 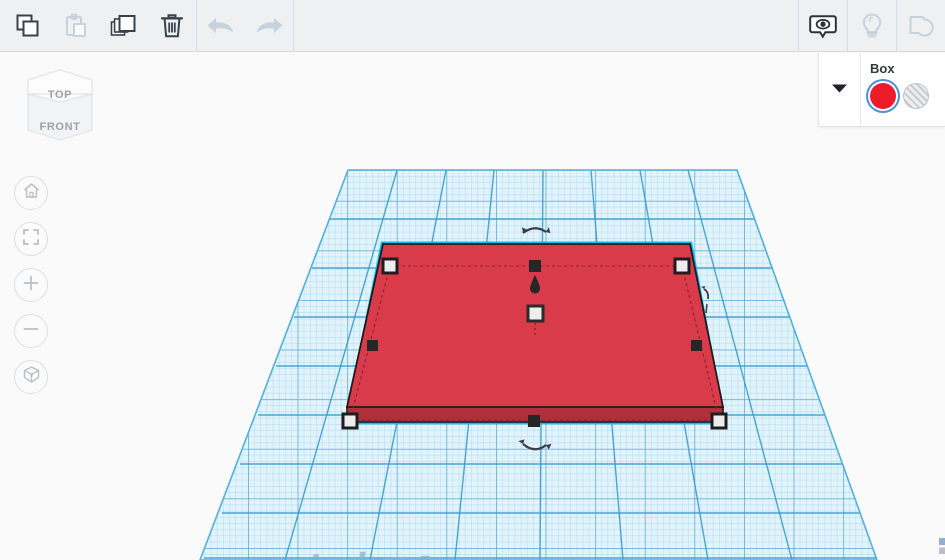 I want to click on shape-property-panel: Box, so click(x=881, y=90).